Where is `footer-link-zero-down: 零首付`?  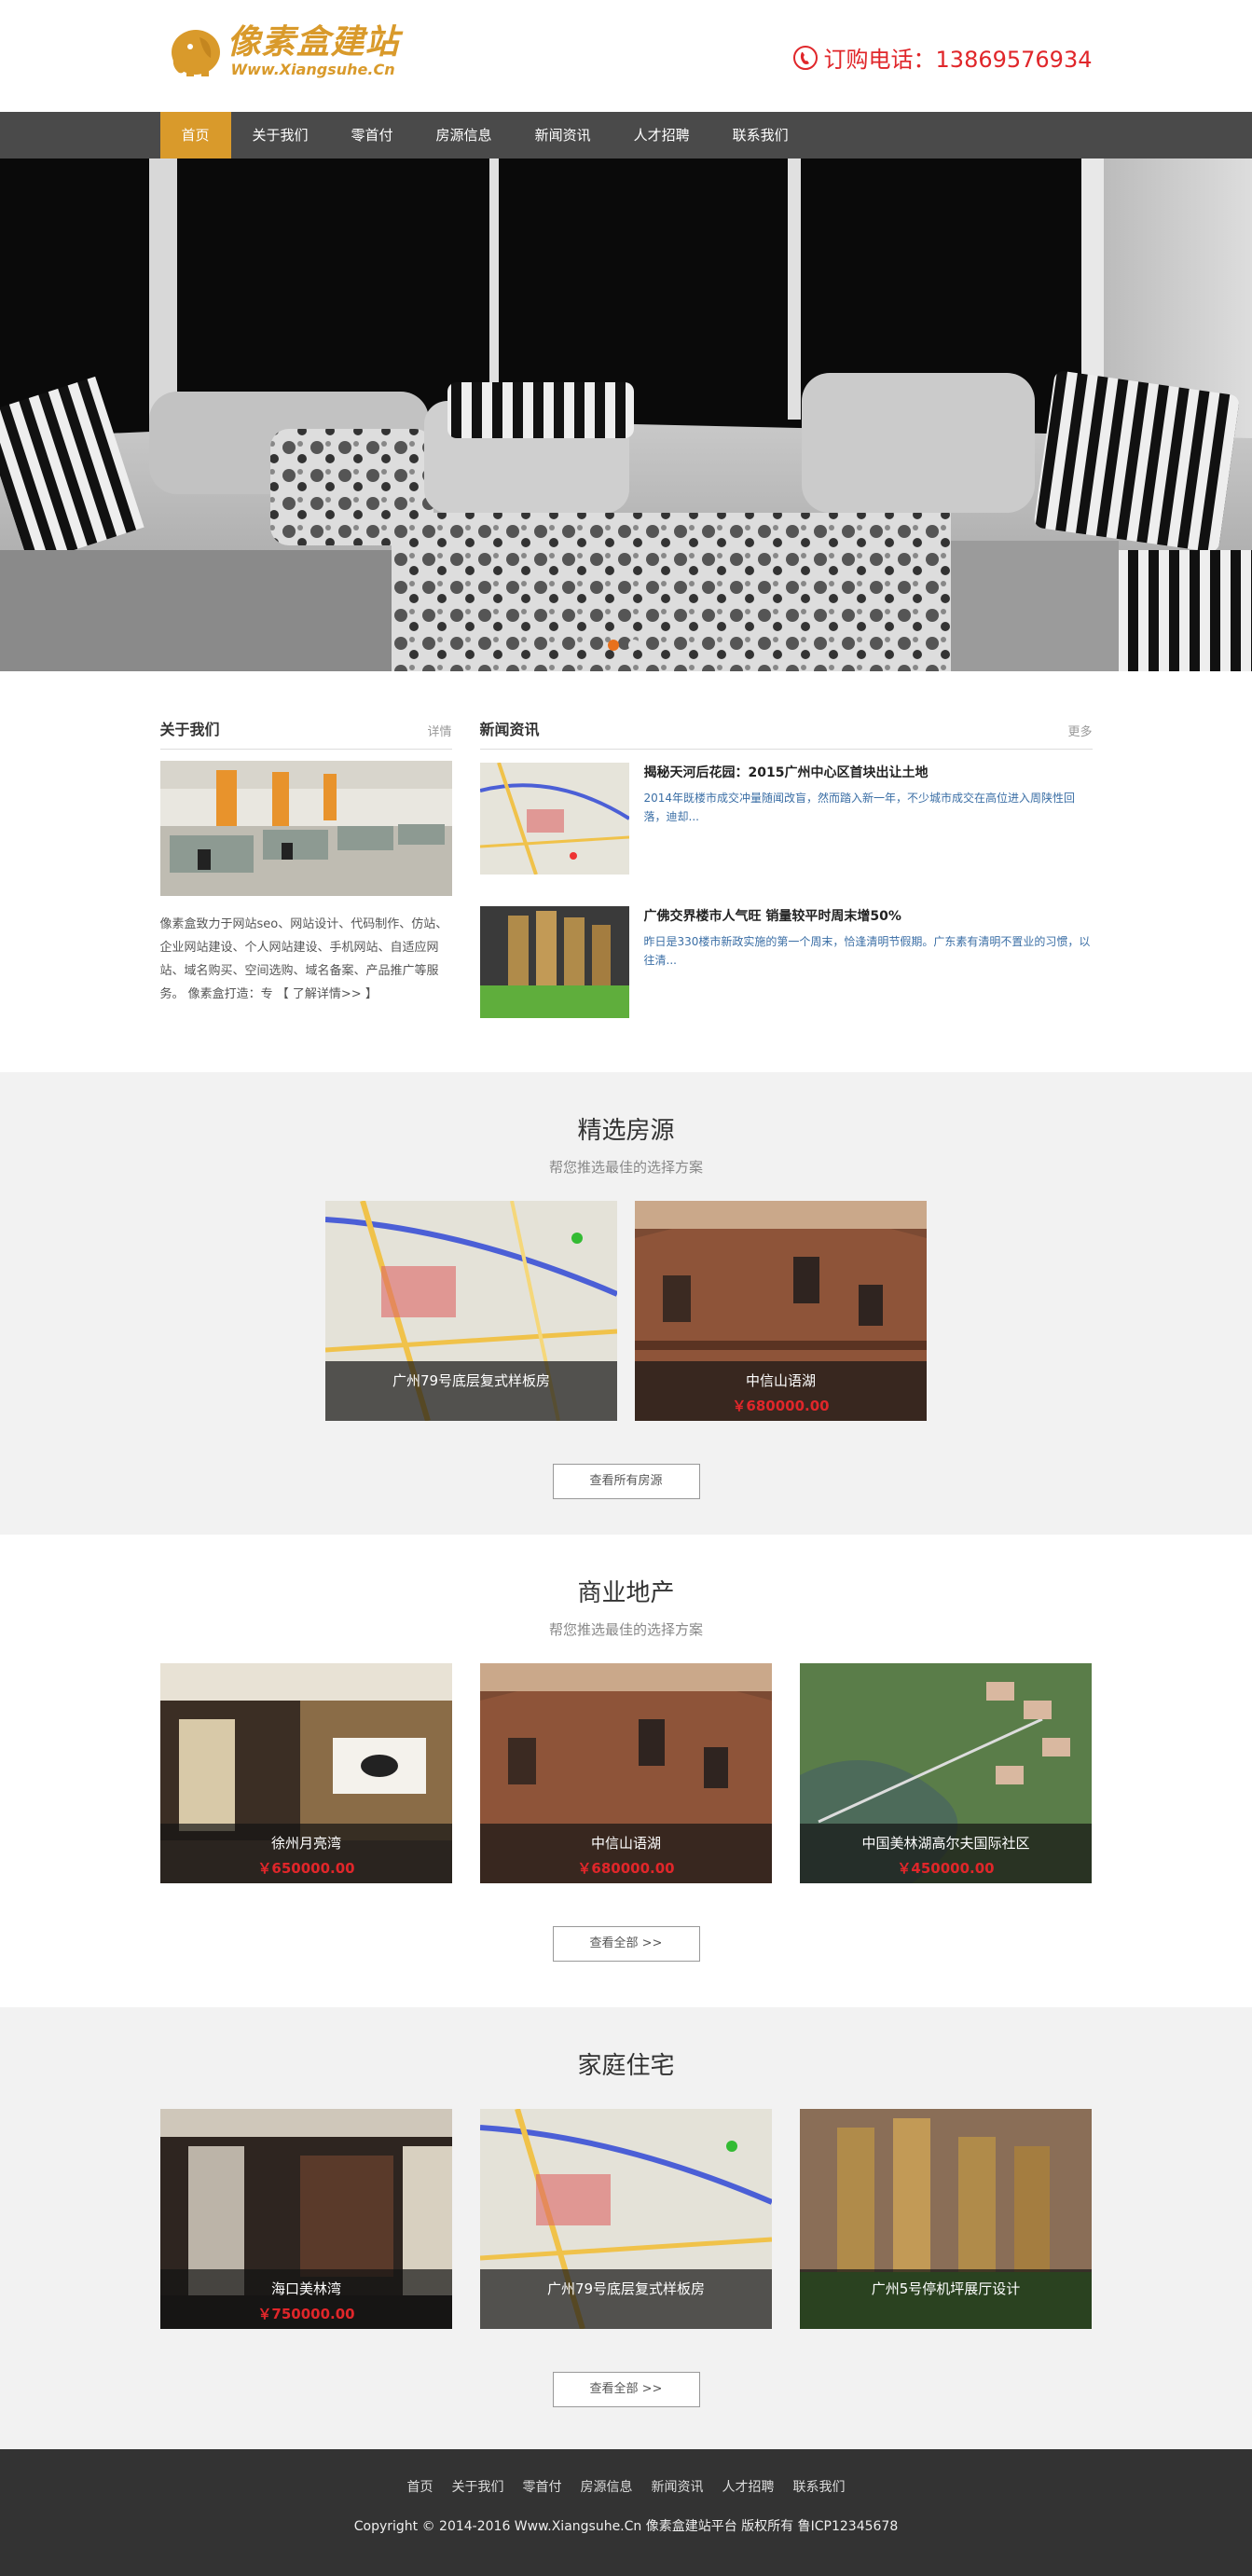 footer-link-zero-down: 零首付 is located at coordinates (543, 2486).